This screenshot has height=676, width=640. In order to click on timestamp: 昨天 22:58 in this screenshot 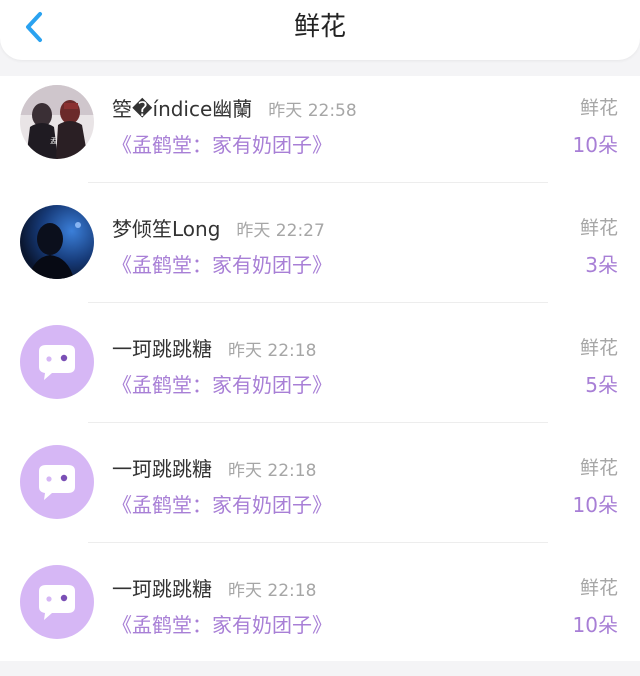, I will do `click(312, 111)`.